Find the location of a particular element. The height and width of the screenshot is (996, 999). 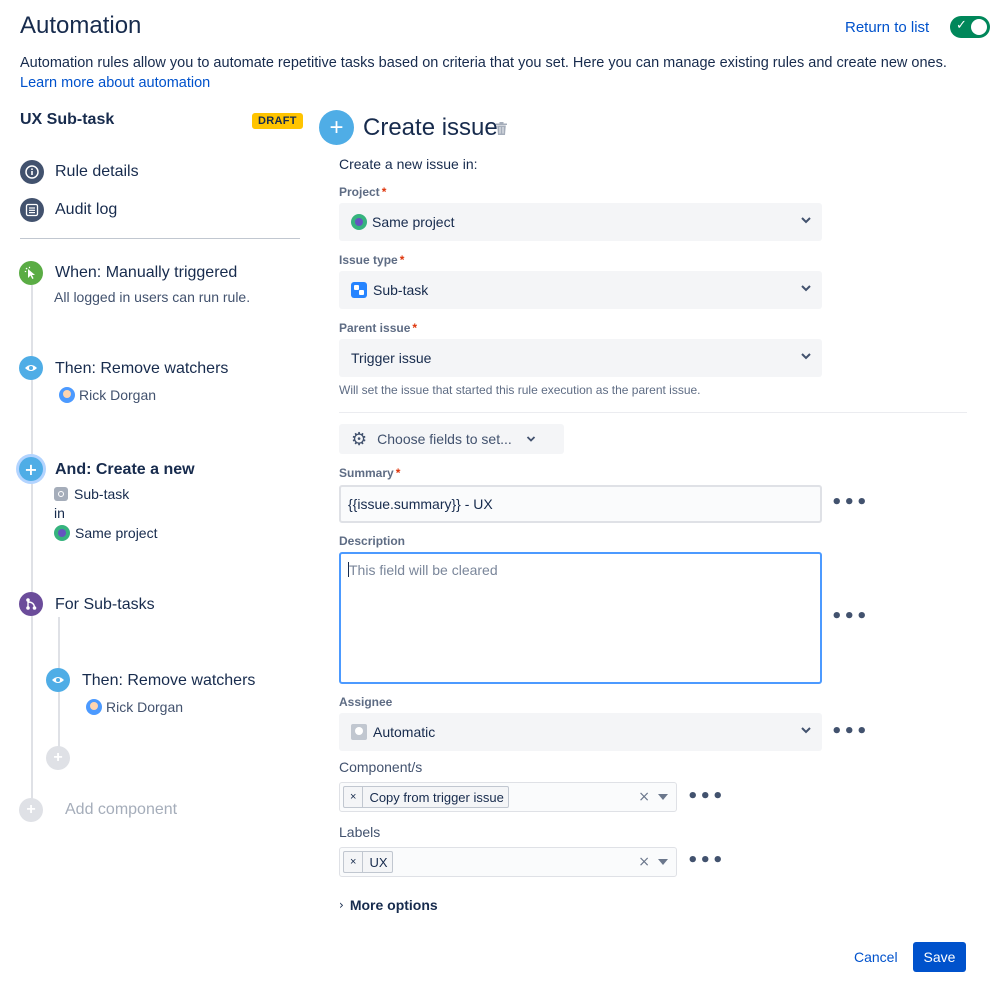

cancel-button: Cancel is located at coordinates (876, 957).